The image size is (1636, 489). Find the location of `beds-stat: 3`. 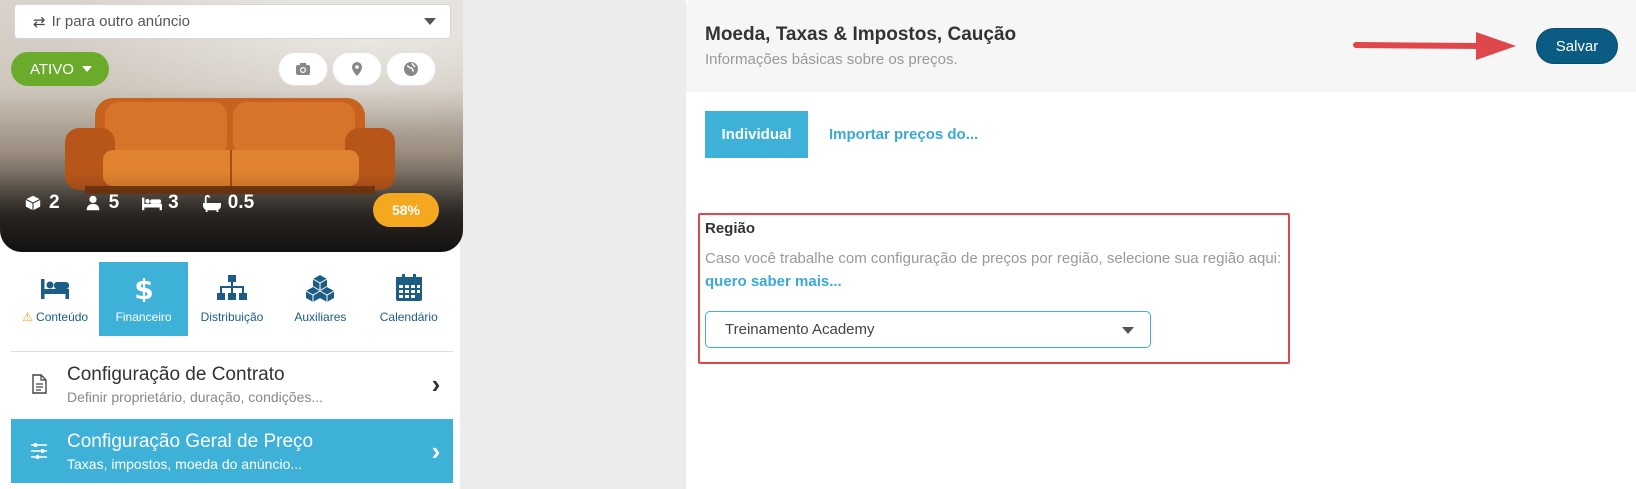

beds-stat: 3 is located at coordinates (160, 203).